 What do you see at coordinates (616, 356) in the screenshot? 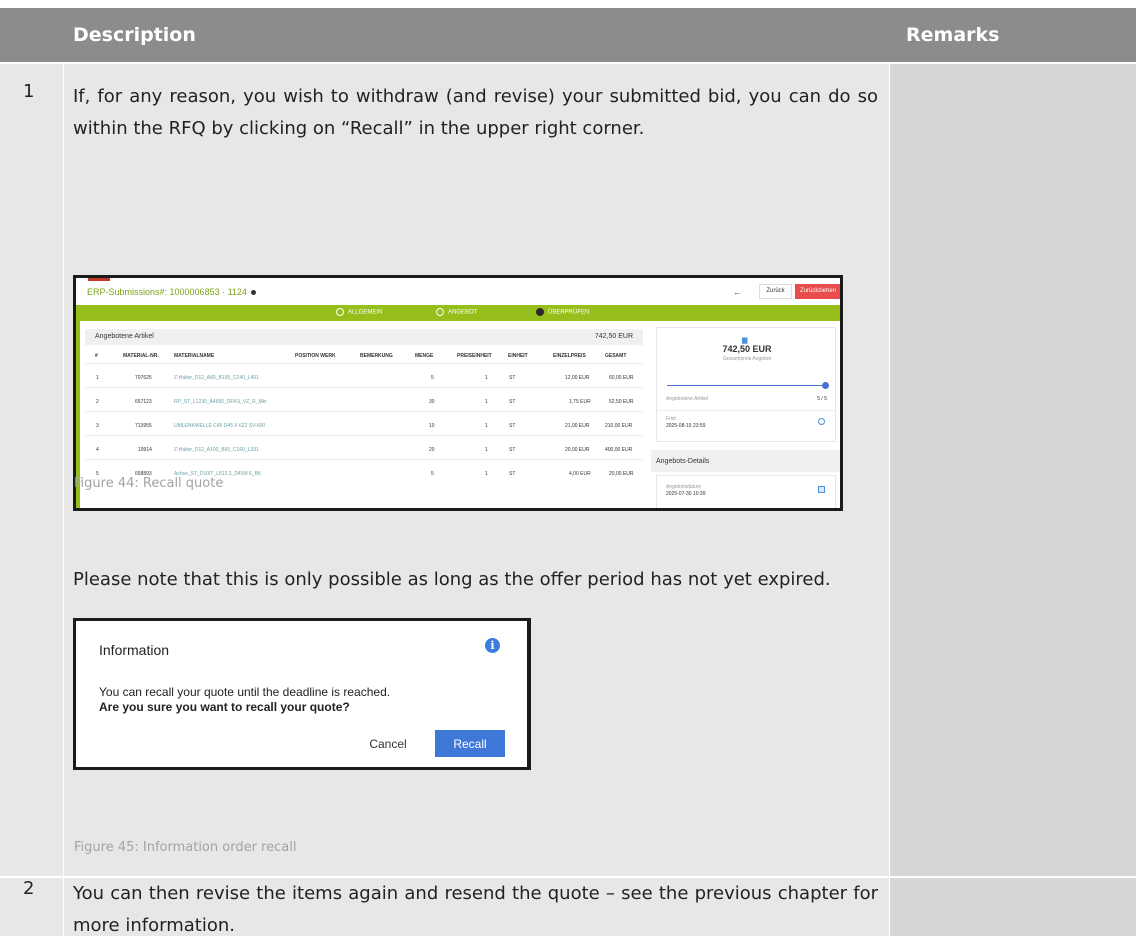
I see `col-gesamt: GESAMT` at bounding box center [616, 356].